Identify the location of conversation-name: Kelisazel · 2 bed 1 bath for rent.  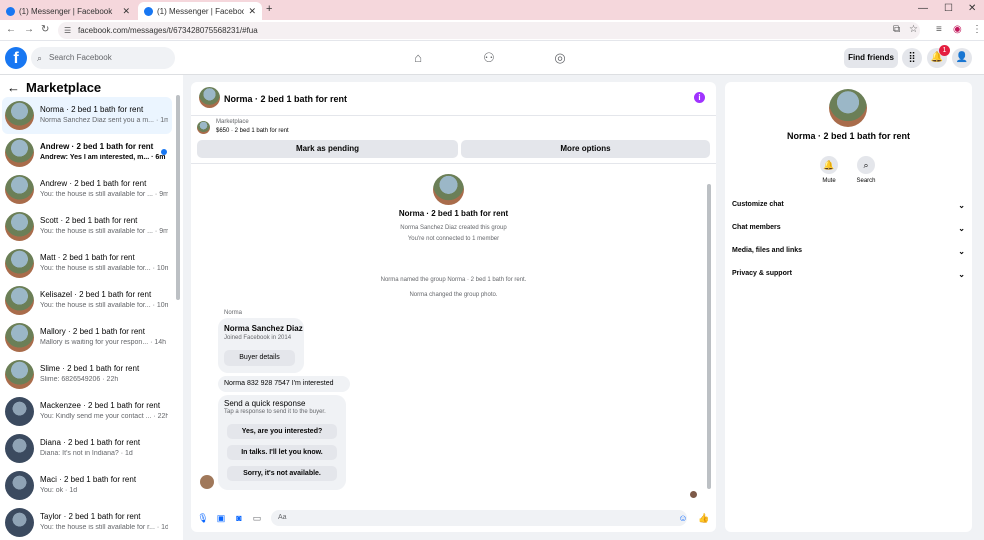
(96, 294).